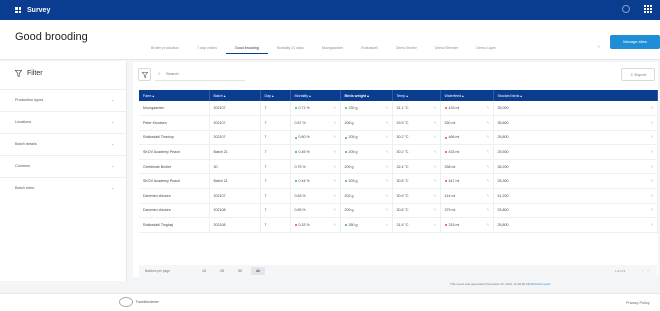 The width and height of the screenshot is (660, 311). I want to click on cell-value: 30.2 °C, so click(402, 152).